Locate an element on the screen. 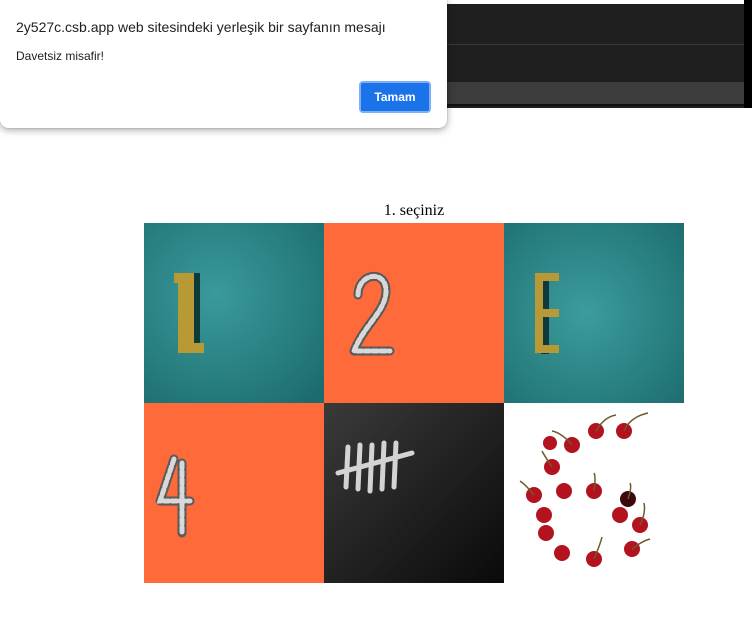 The height and width of the screenshot is (644, 752). cherries-image is located at coordinates (594, 493).